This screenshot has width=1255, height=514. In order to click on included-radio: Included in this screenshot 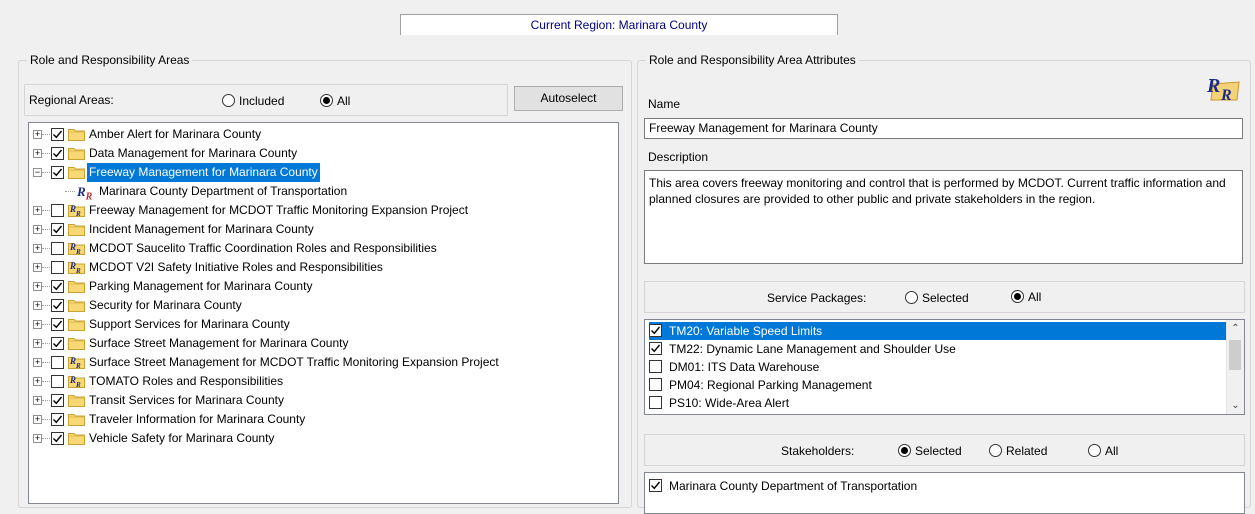, I will do `click(253, 100)`.